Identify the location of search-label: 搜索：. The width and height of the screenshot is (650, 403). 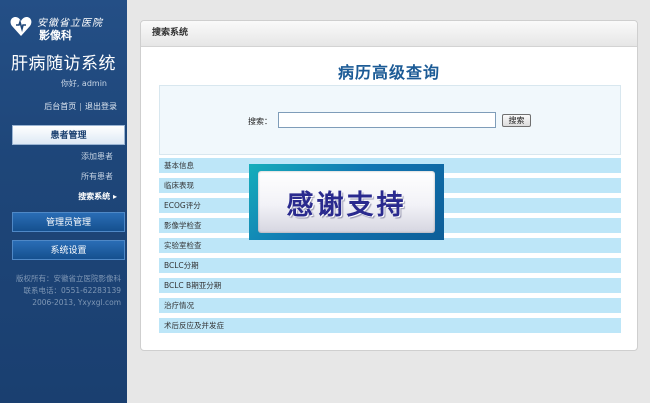
(260, 121).